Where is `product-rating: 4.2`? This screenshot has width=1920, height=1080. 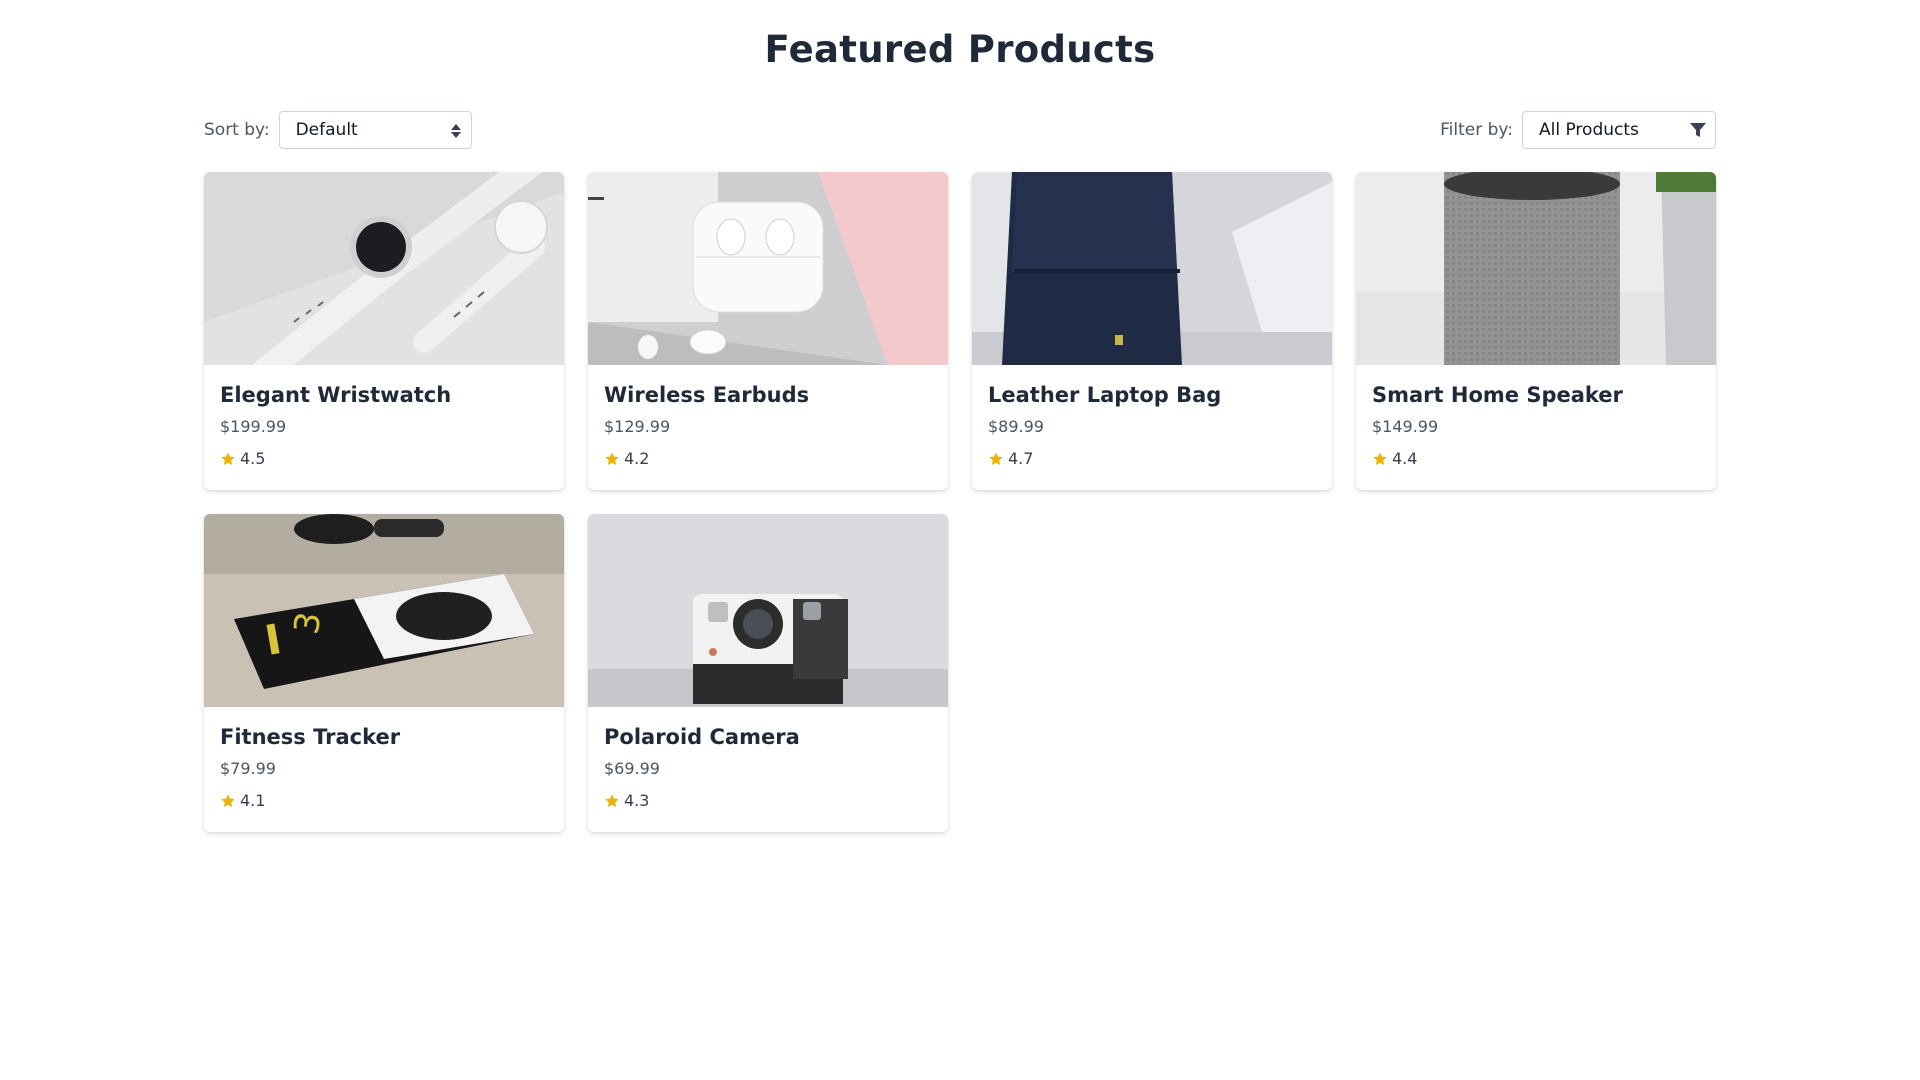
product-rating: 4.2 is located at coordinates (768, 458).